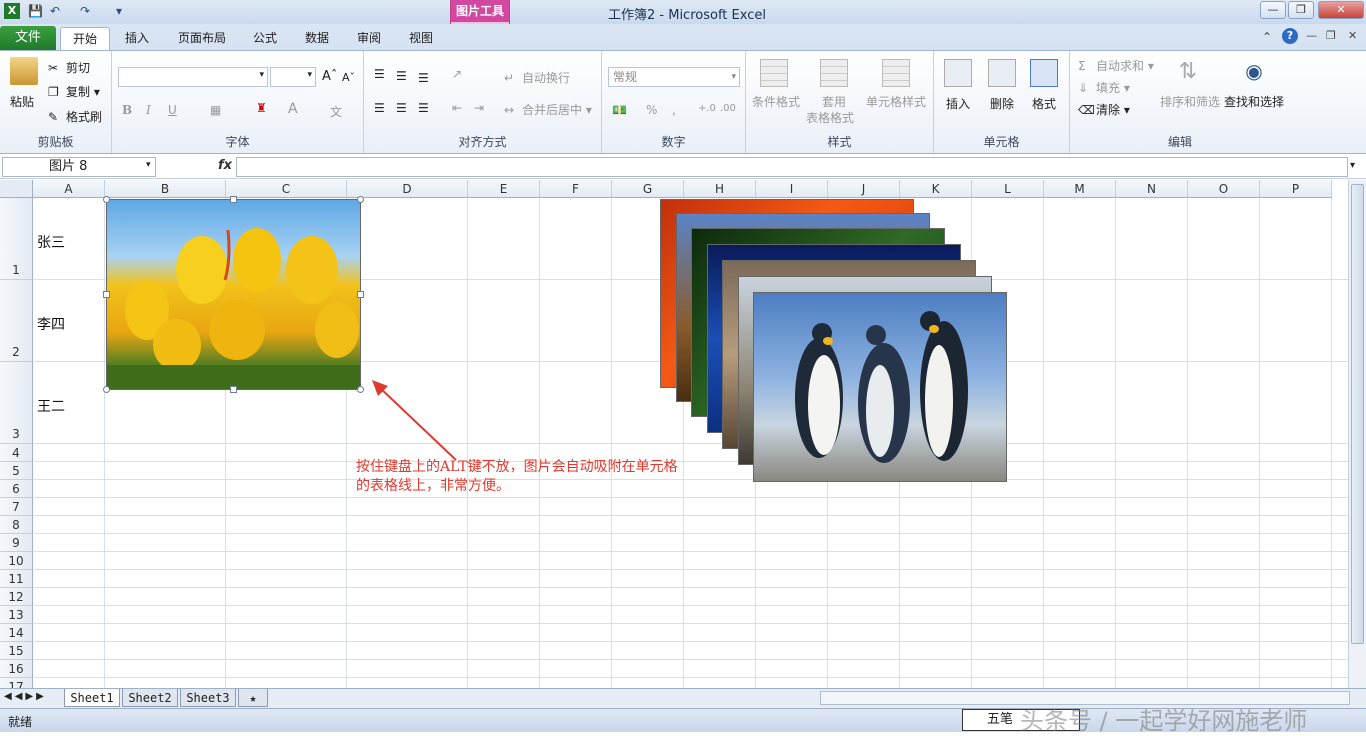 This screenshot has width=1366, height=736. Describe the element at coordinates (651, 110) in the screenshot. I see `percent-icon: %` at that location.